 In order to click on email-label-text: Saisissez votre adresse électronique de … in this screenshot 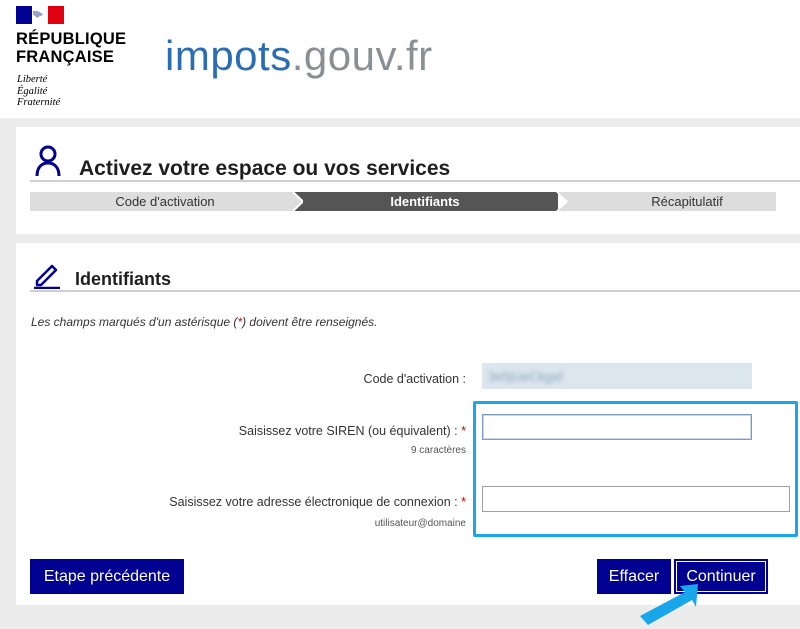, I will do `click(313, 502)`.